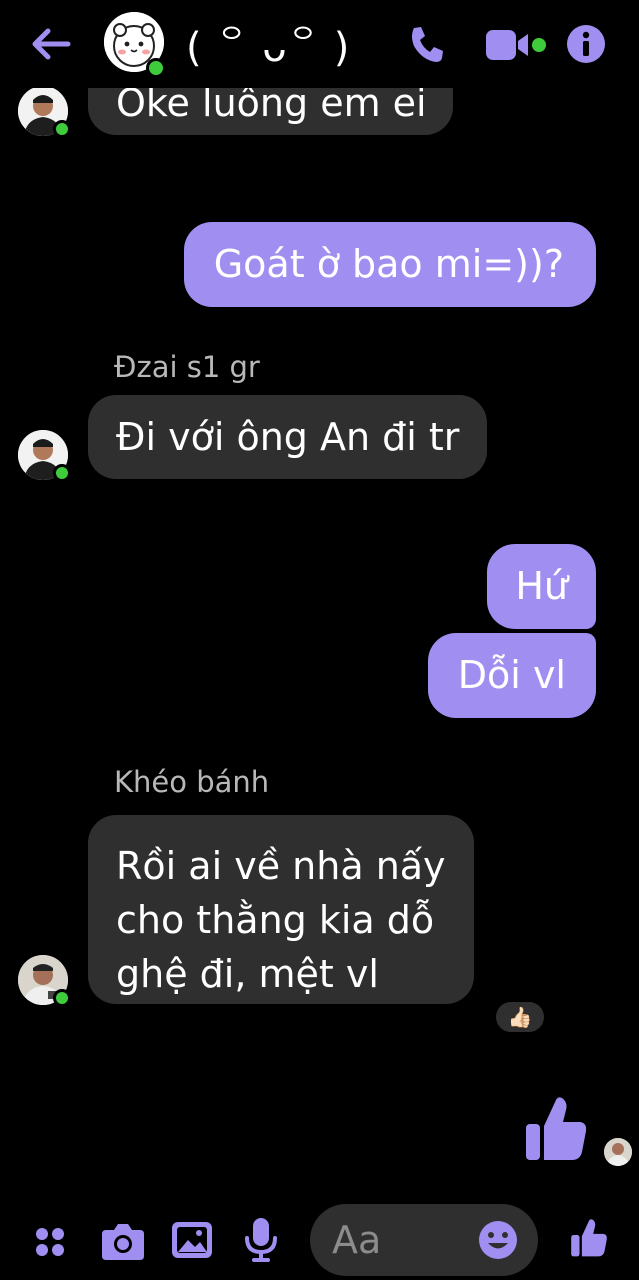  I want to click on phone-icon, so click(427, 44).